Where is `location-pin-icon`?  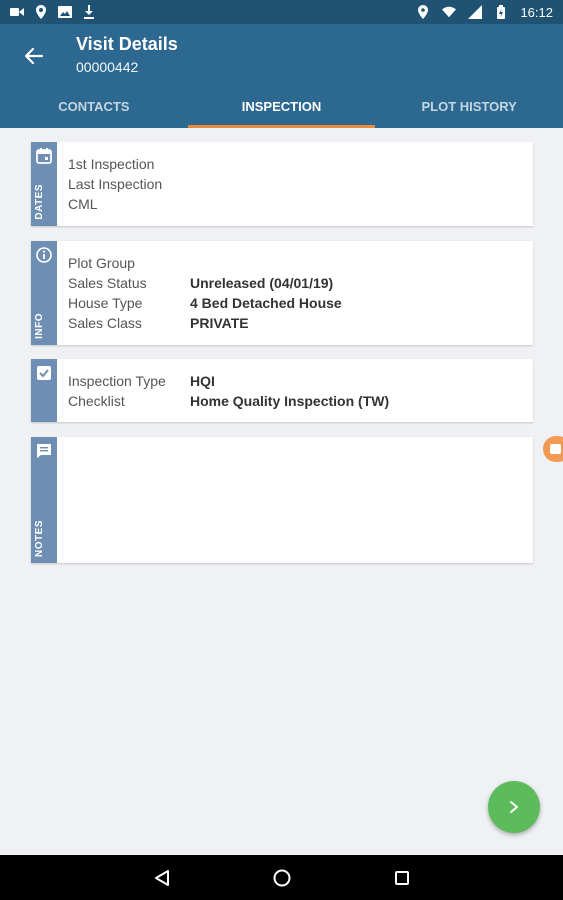
location-pin-icon is located at coordinates (41, 12).